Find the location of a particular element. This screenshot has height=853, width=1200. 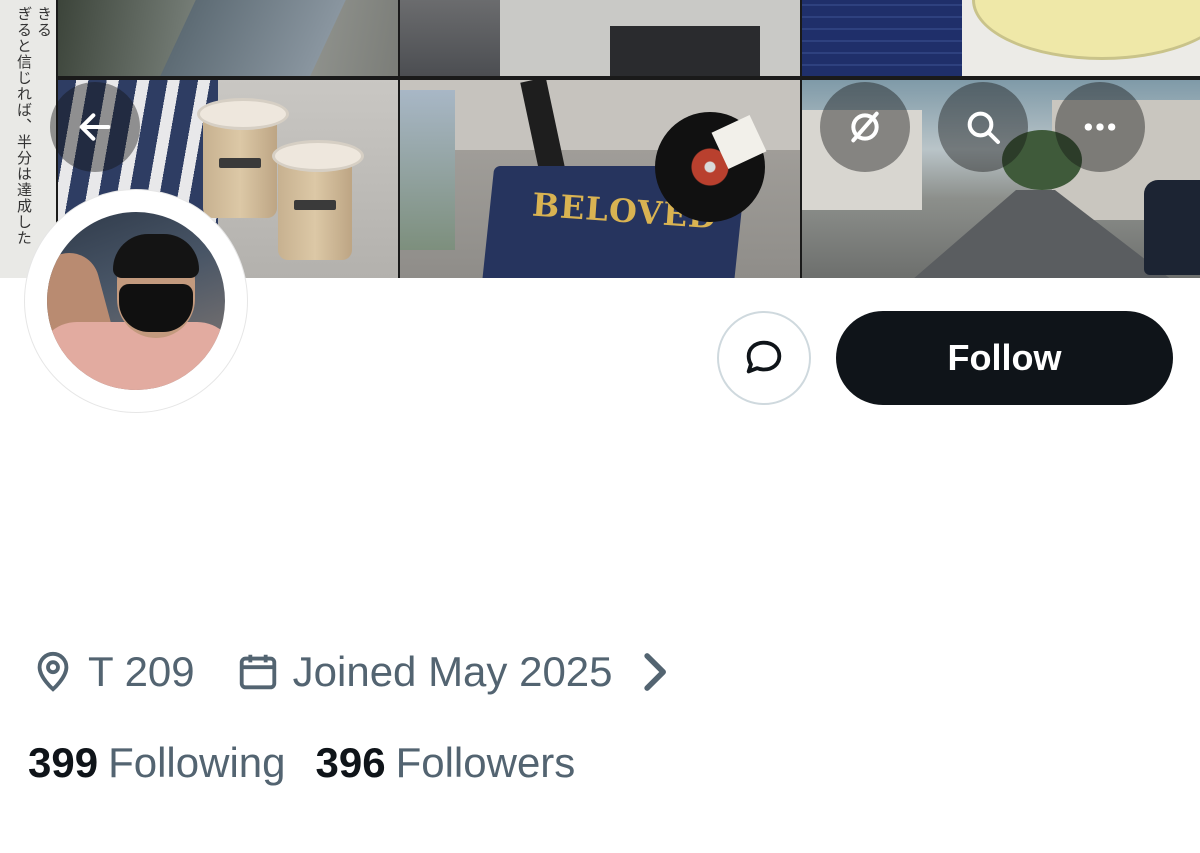

following-label: Following is located at coordinates (197, 762).